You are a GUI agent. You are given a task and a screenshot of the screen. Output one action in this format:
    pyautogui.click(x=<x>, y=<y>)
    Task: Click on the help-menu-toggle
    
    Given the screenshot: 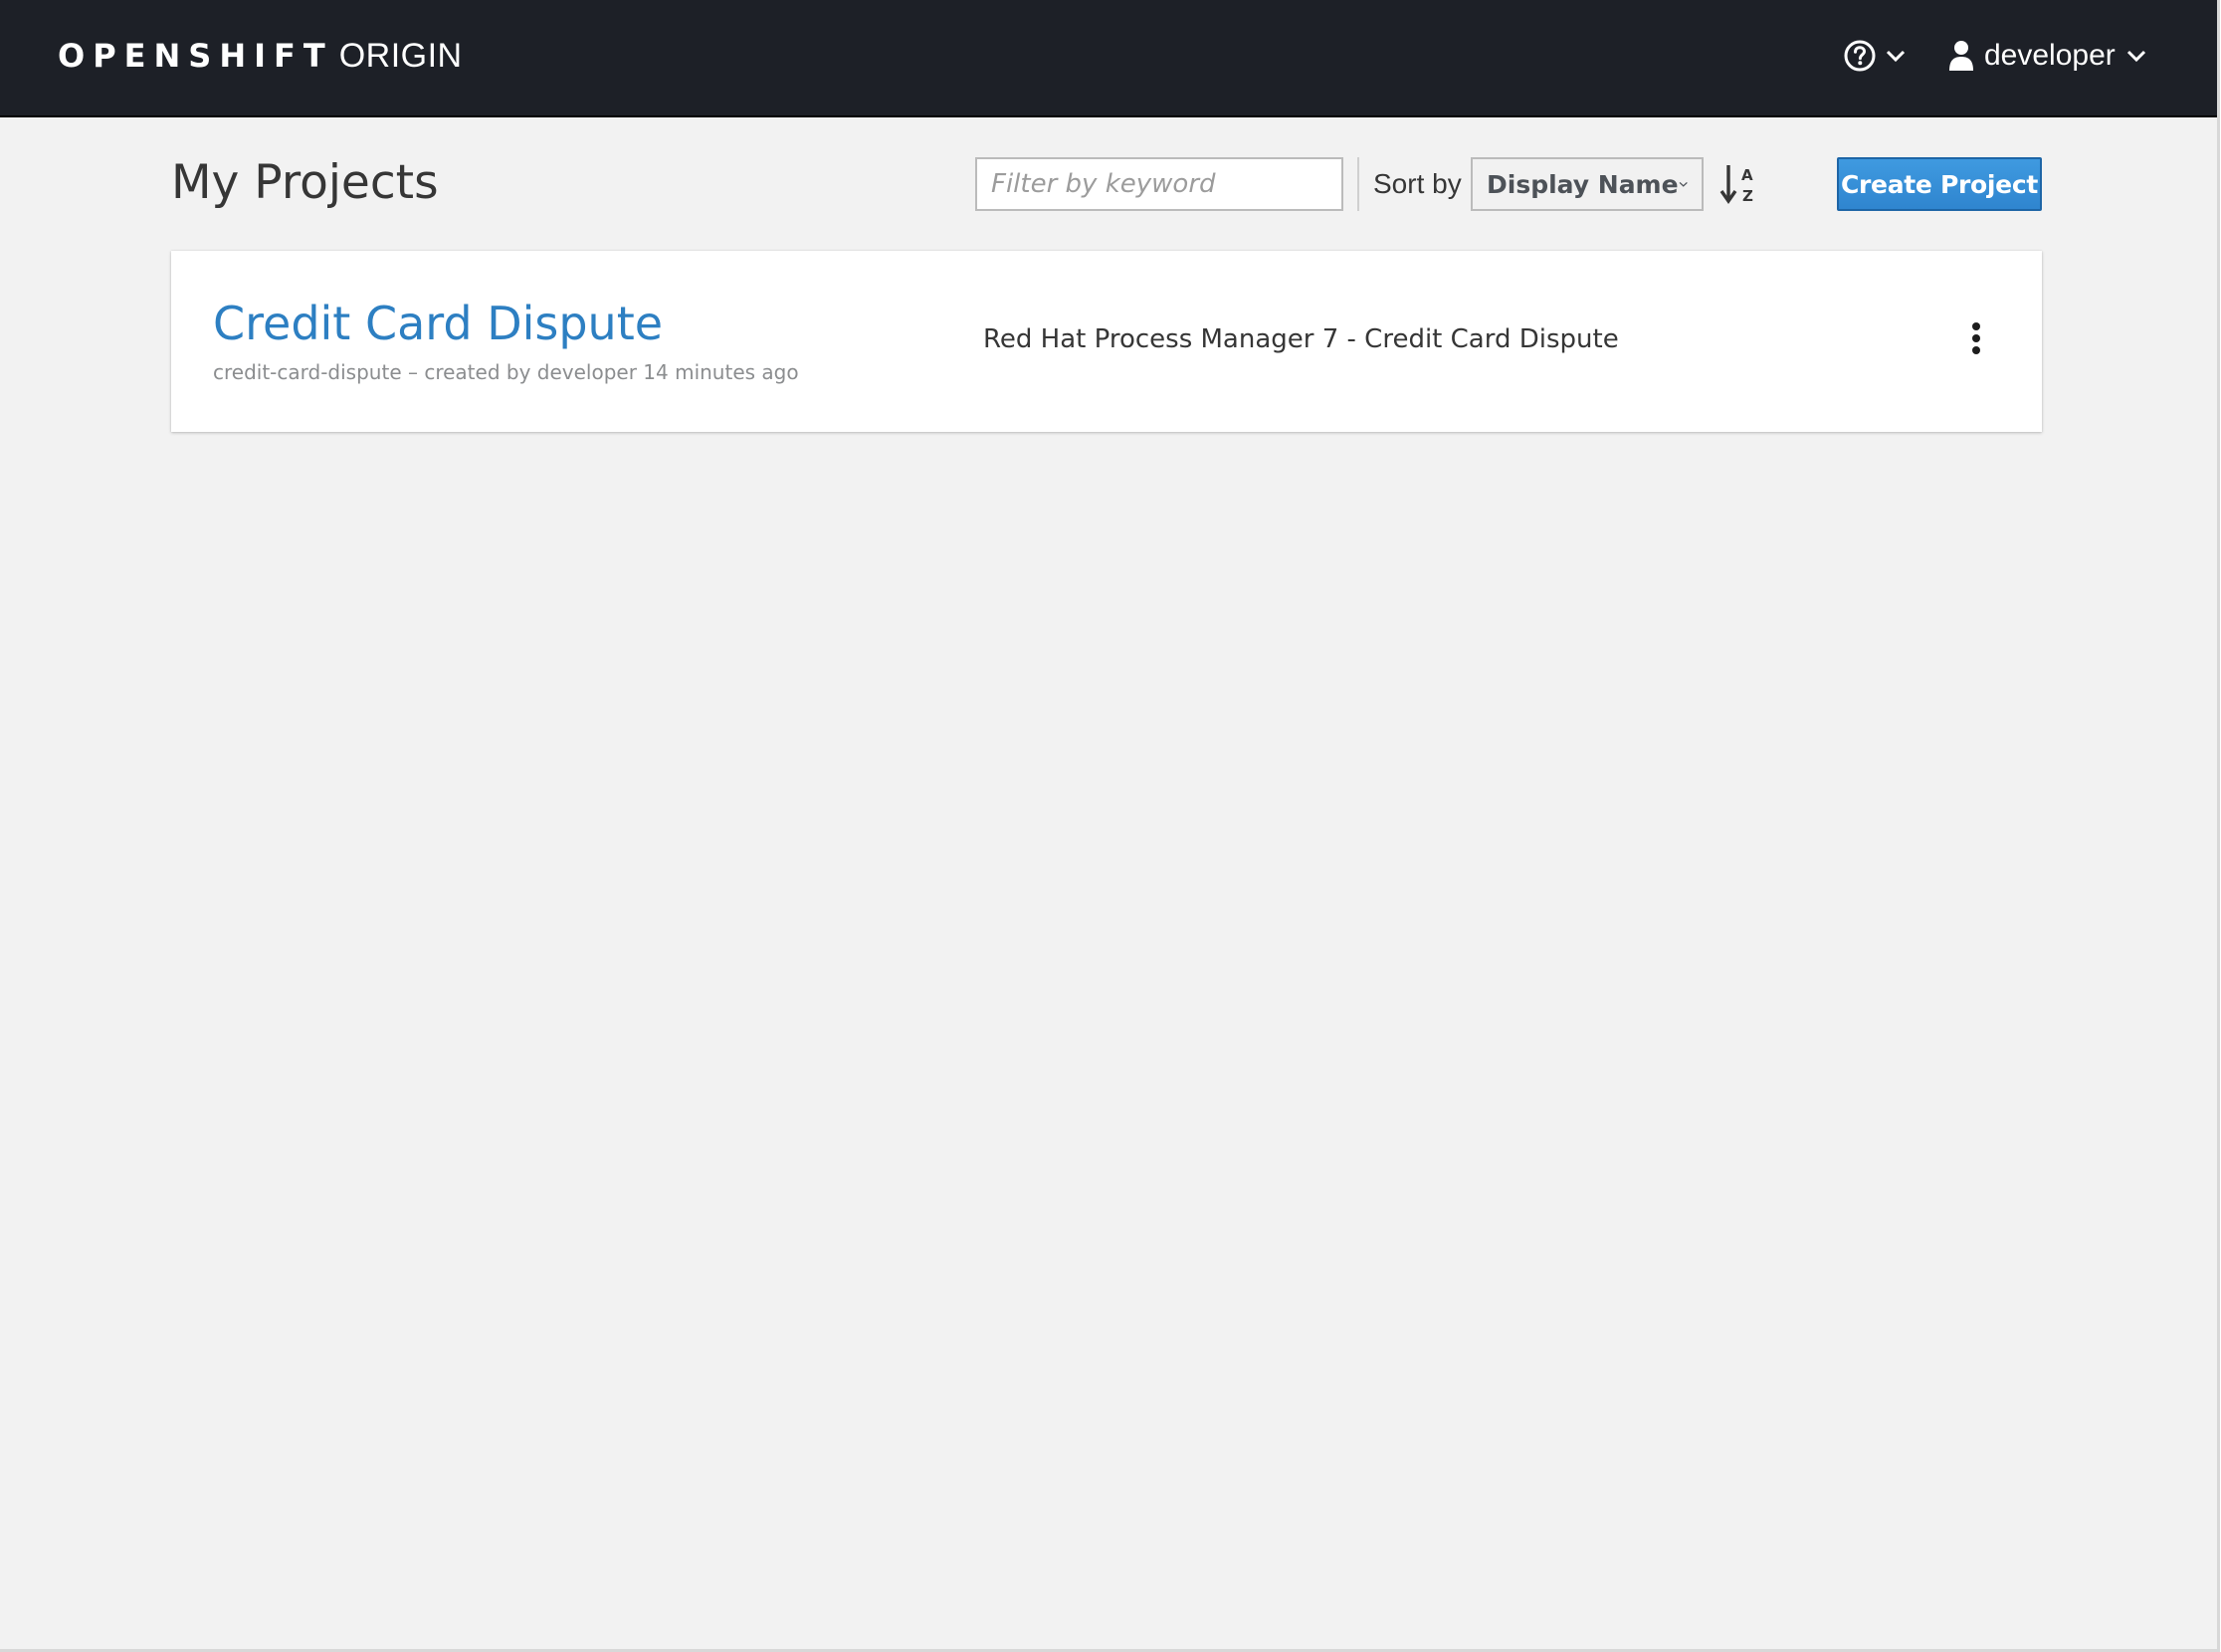 What is the action you would take?
    pyautogui.click(x=1875, y=56)
    